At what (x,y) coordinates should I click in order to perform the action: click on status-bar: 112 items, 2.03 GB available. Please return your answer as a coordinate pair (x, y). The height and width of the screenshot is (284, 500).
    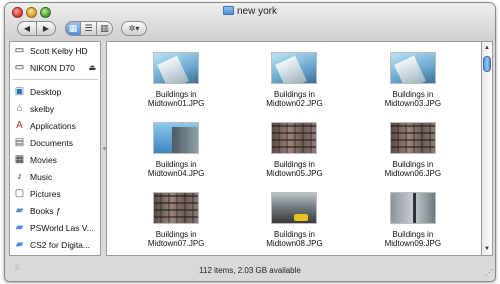
    Looking at the image, I should click on (250, 270).